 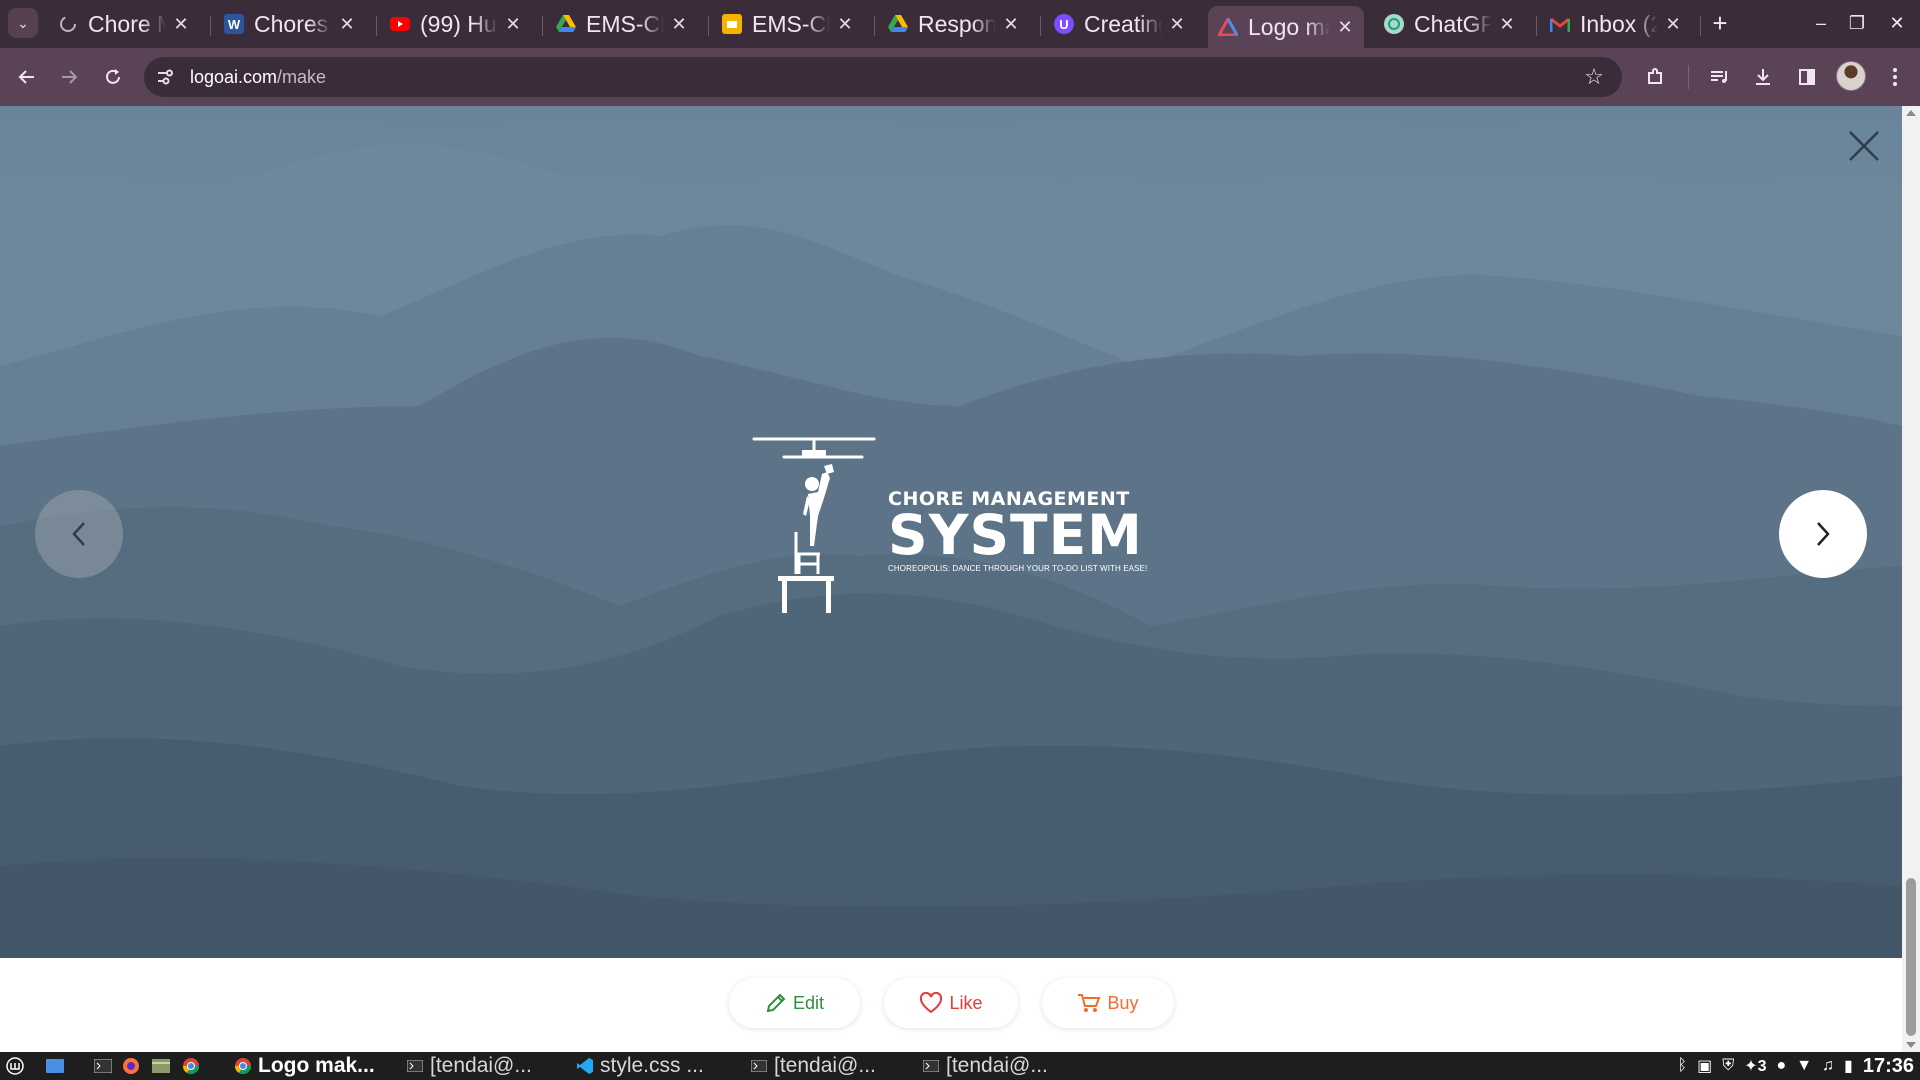 I want to click on user-icon: ●, so click(x=1782, y=1066).